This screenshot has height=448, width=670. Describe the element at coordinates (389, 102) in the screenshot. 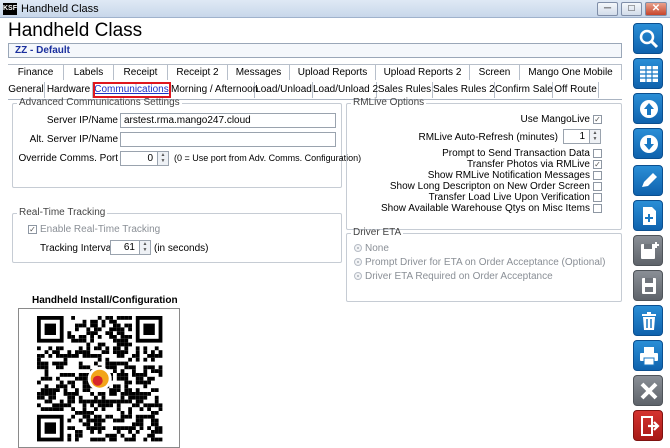

I see `rmlive-options-legend: RMLive Options` at that location.